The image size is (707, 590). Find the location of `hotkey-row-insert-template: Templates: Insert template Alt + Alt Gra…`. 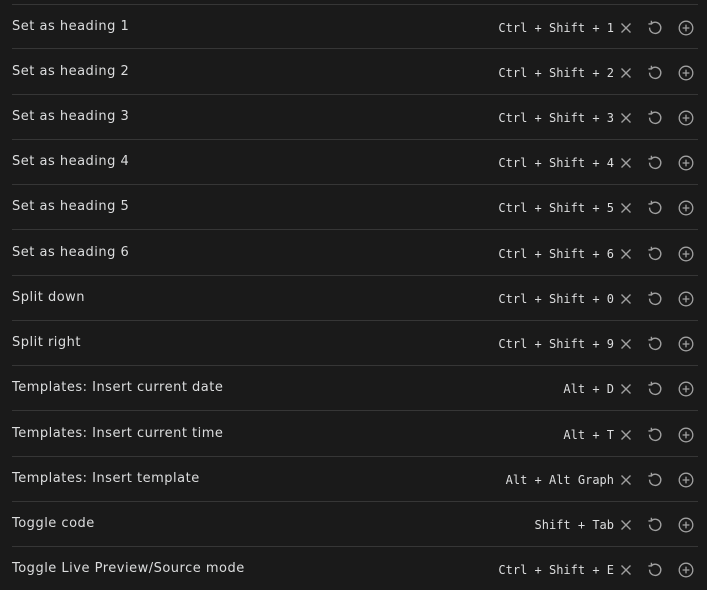

hotkey-row-insert-template: Templates: Insert template Alt + Alt Gra… is located at coordinates (355, 479).